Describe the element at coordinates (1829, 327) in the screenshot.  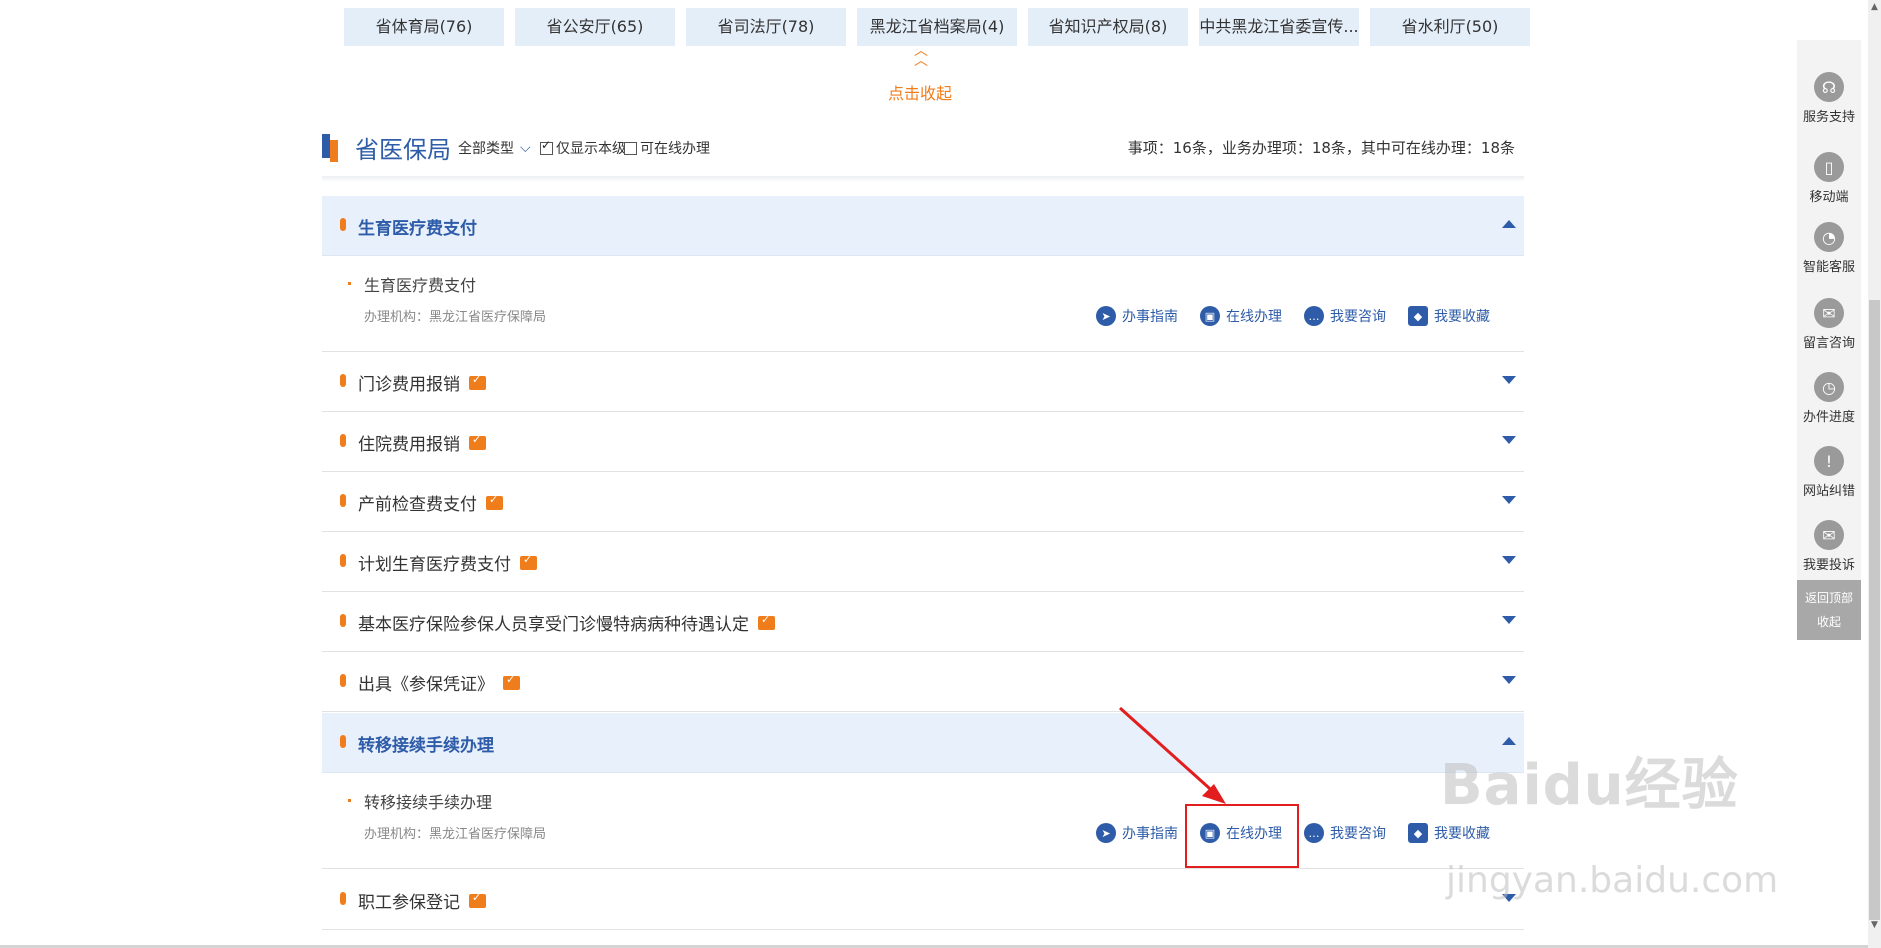
I see `sidebar-item-message: ✉ 留言咨询` at that location.